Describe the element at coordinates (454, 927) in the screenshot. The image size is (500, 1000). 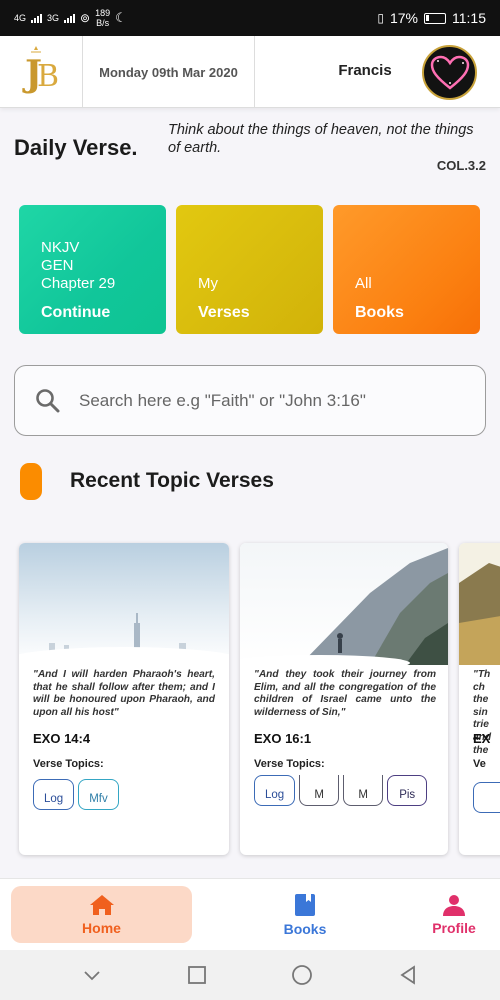
I see `nav-profile-label: Profile` at that location.